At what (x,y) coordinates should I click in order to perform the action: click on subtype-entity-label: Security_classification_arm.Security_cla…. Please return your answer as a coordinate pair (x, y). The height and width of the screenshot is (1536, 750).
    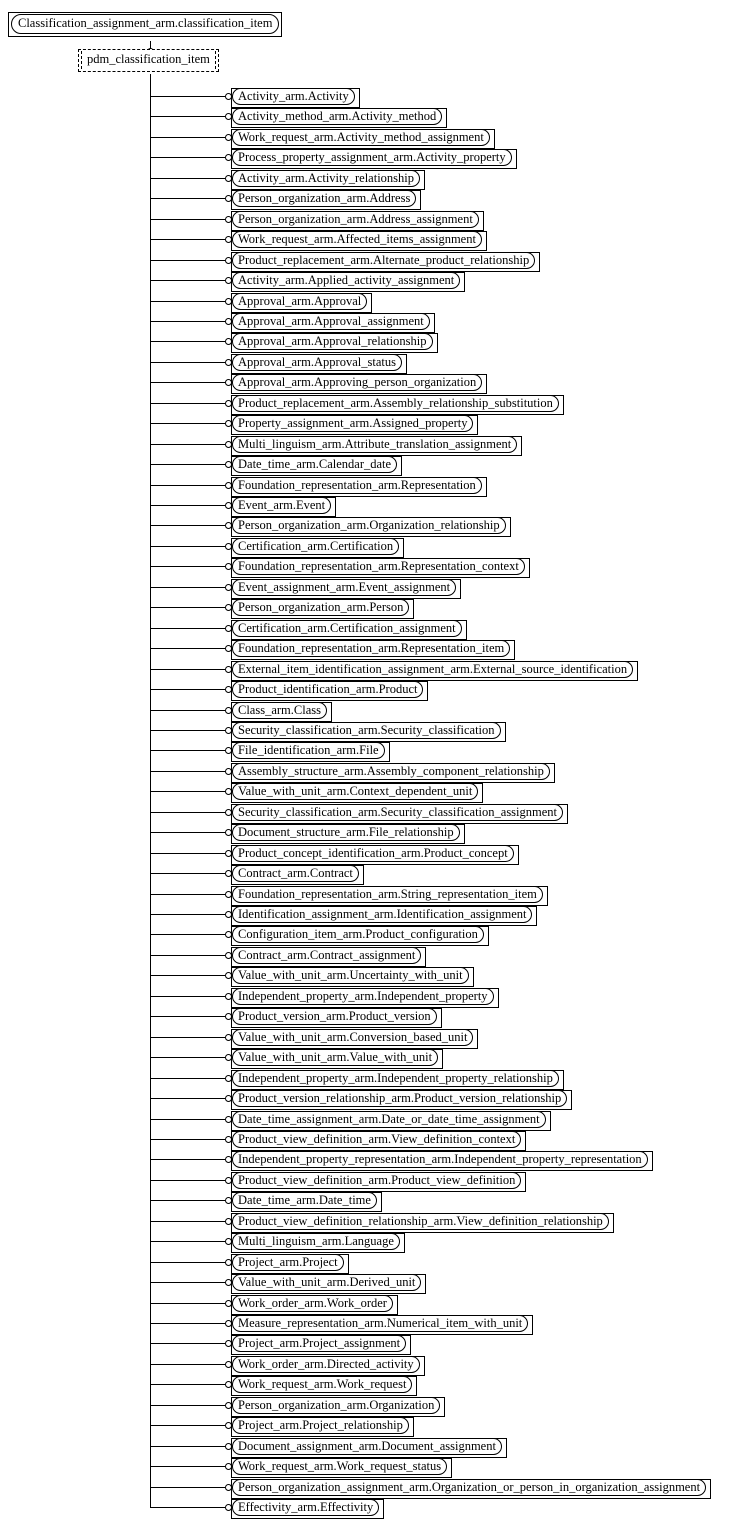
    Looking at the image, I should click on (366, 730).